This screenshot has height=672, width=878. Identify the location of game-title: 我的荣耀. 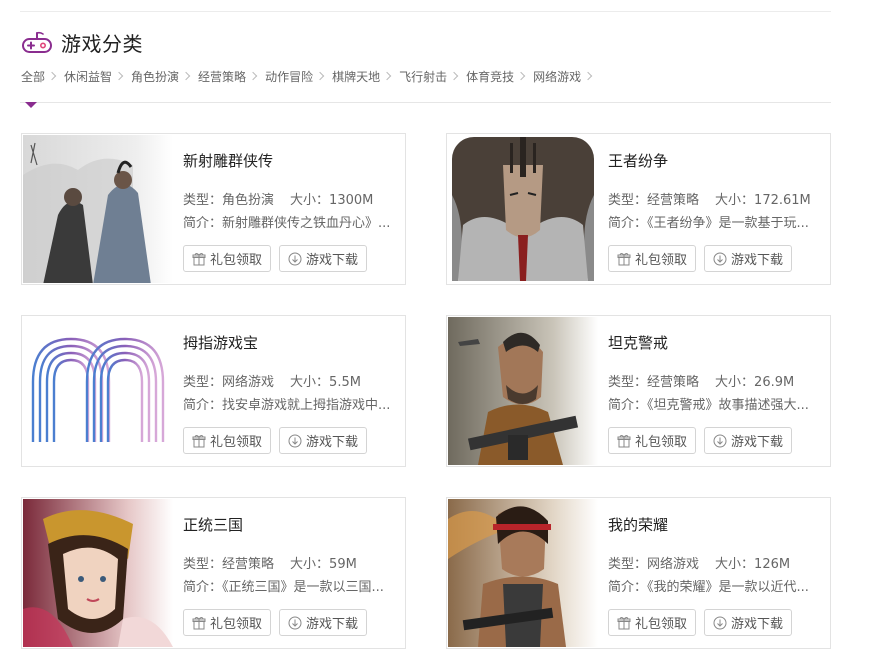
(638, 524).